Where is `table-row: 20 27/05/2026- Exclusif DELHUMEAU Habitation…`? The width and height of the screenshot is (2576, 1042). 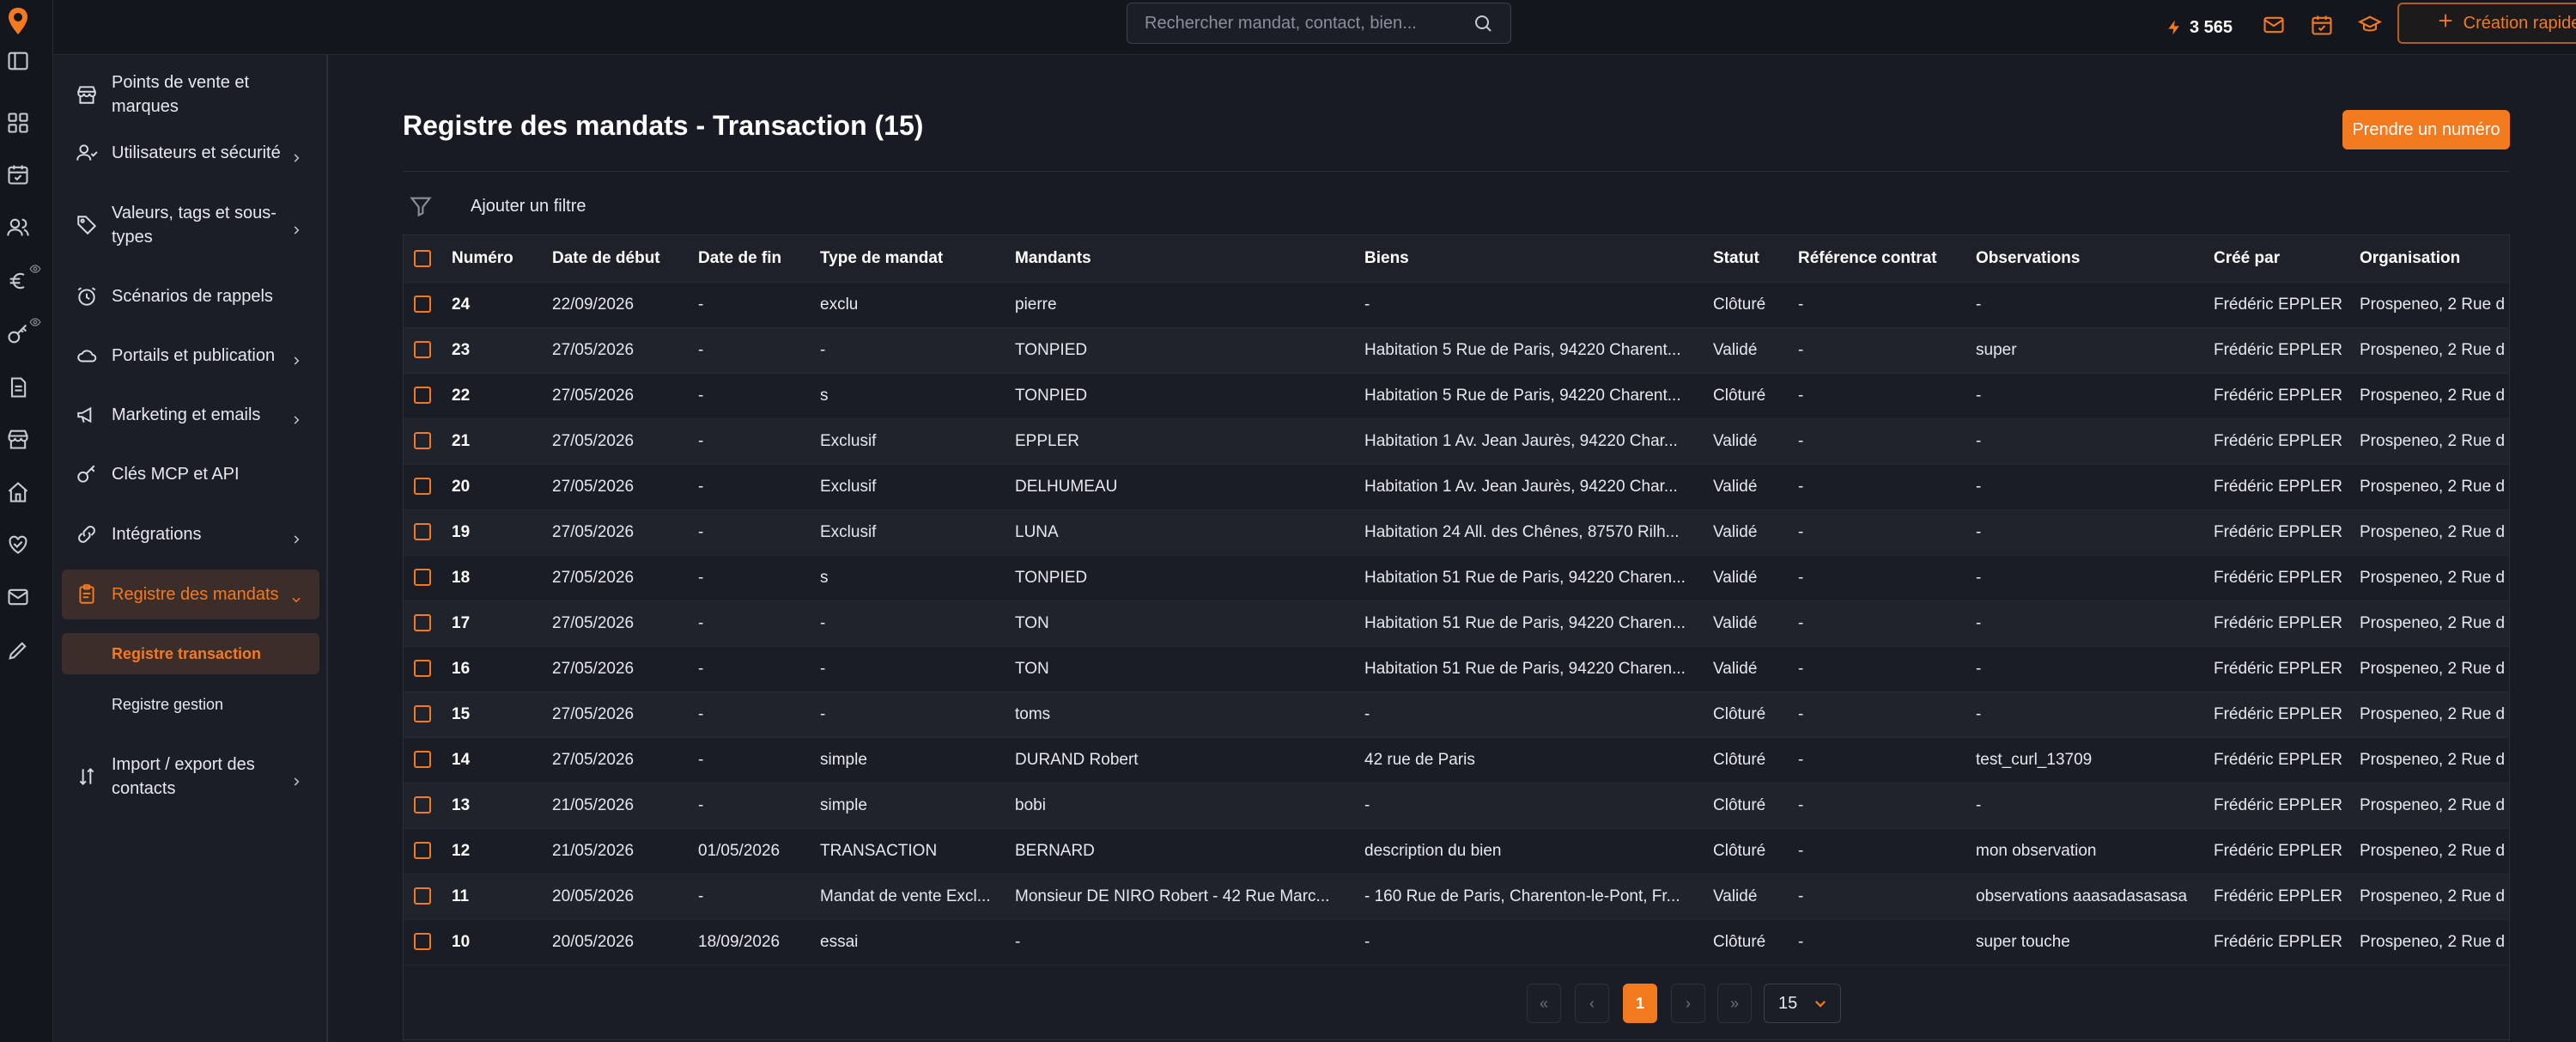 table-row: 20 27/05/2026- Exclusif DELHUMEAU Habitation… is located at coordinates (1456, 487).